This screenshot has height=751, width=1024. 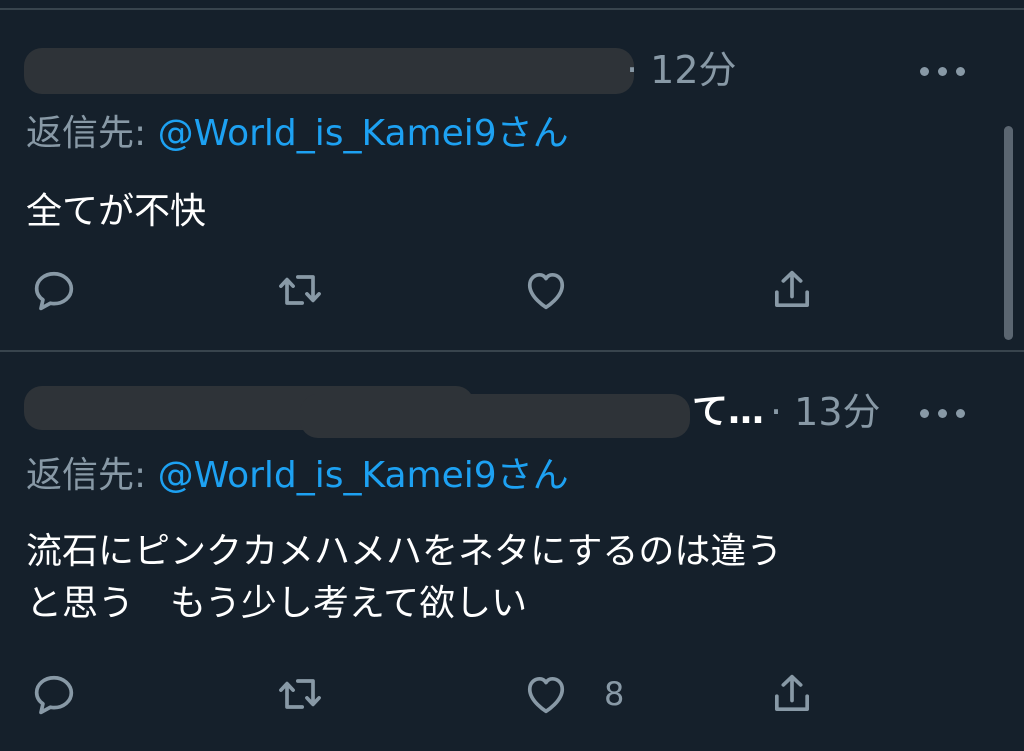 I want to click on scrollbar, so click(x=1008, y=233).